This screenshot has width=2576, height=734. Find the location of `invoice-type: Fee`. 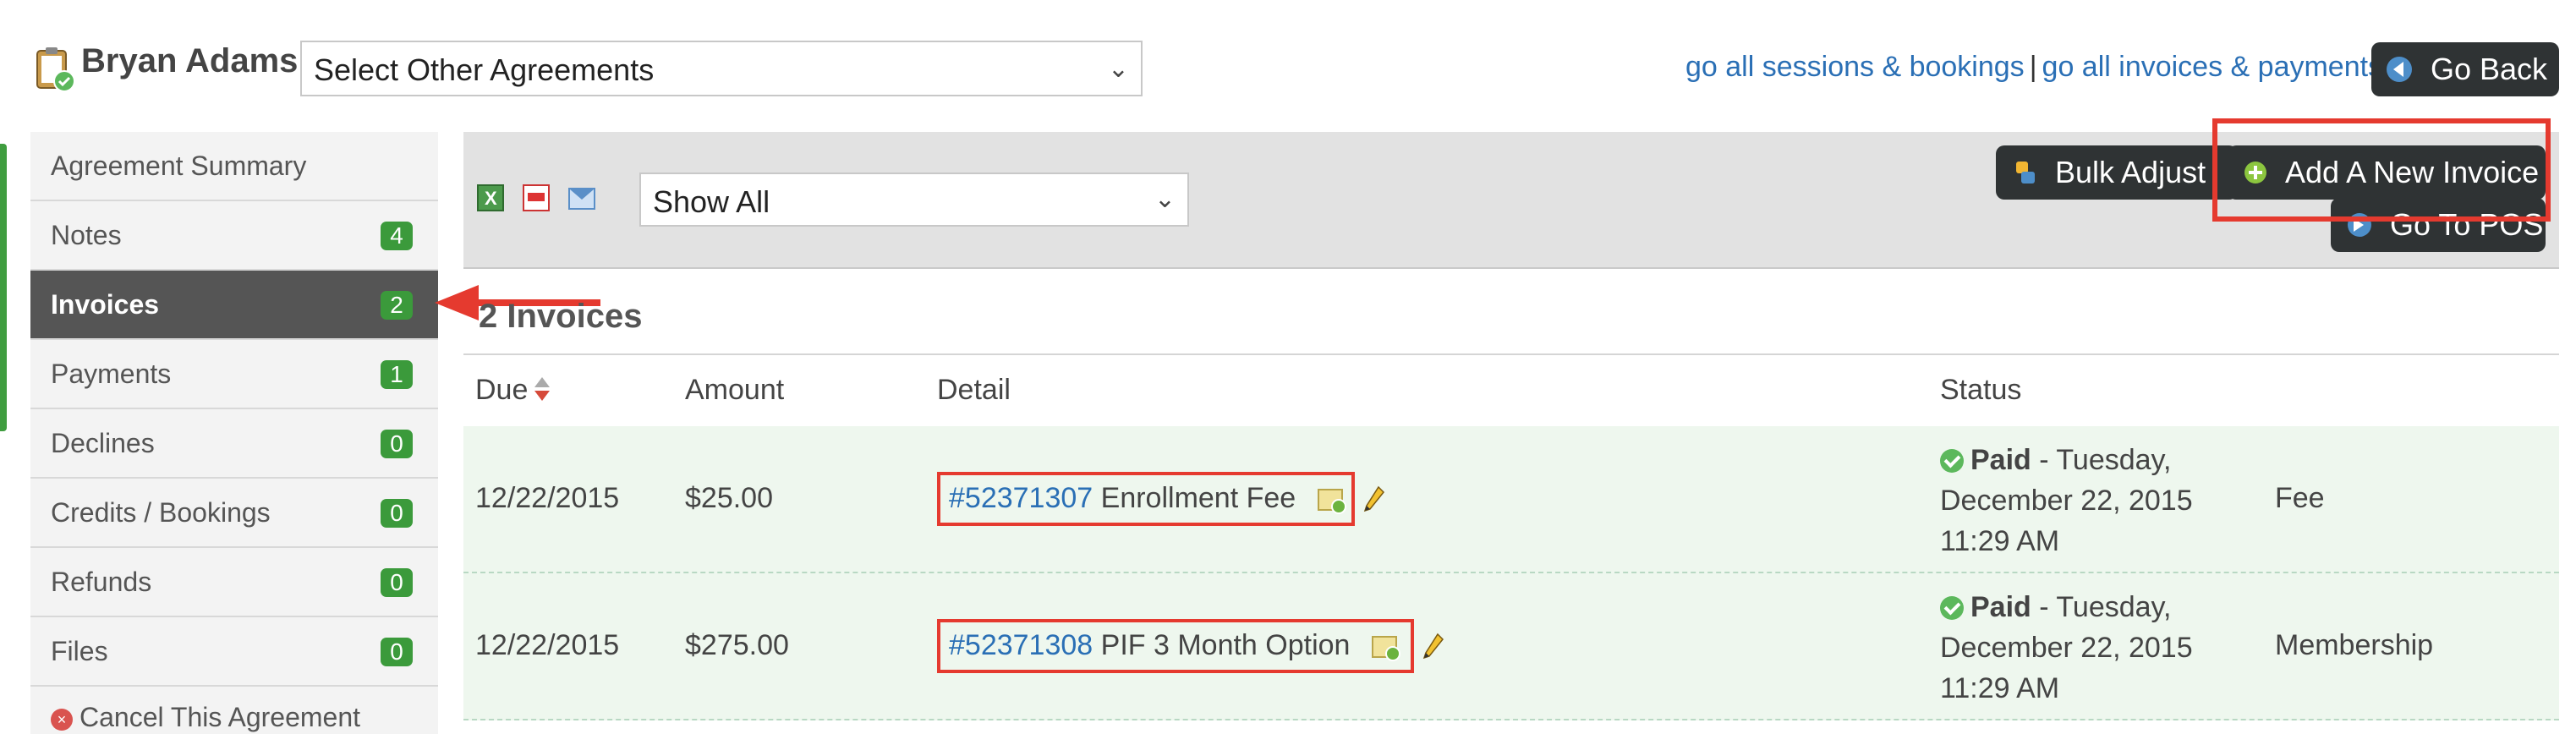

invoice-type: Fee is located at coordinates (2300, 498).